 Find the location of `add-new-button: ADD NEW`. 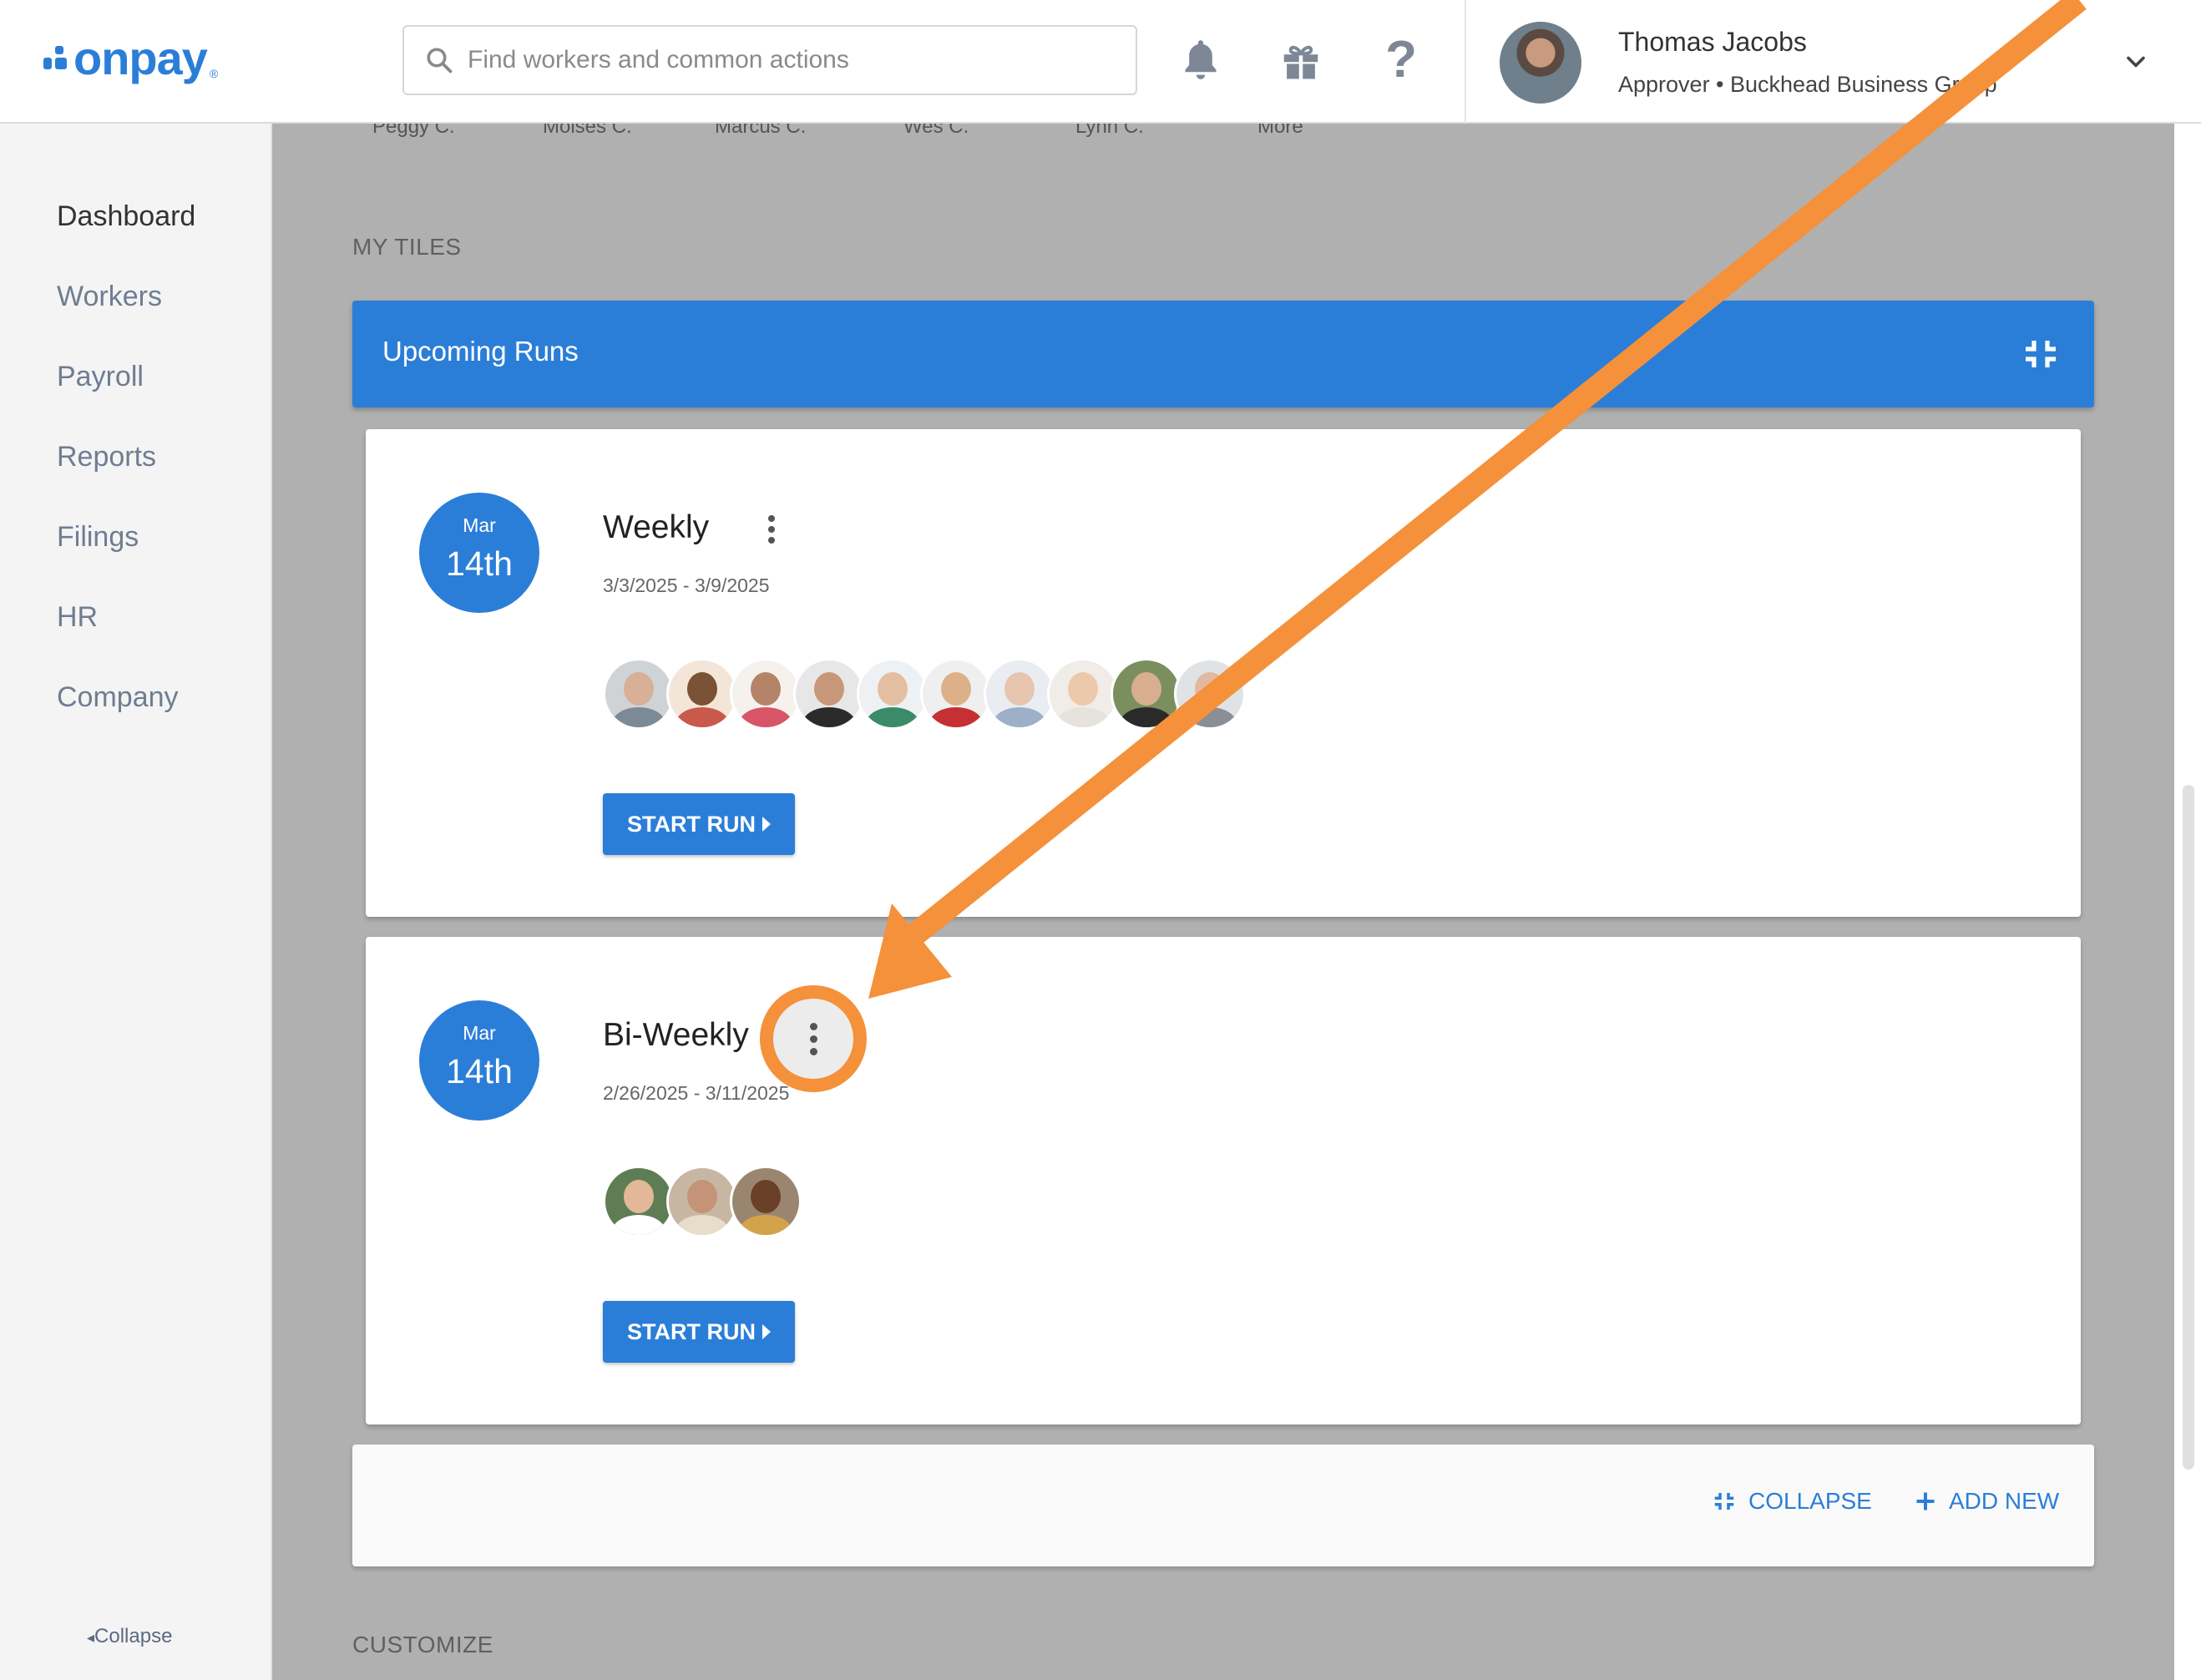

add-new-button: ADD NEW is located at coordinates (1986, 1501).